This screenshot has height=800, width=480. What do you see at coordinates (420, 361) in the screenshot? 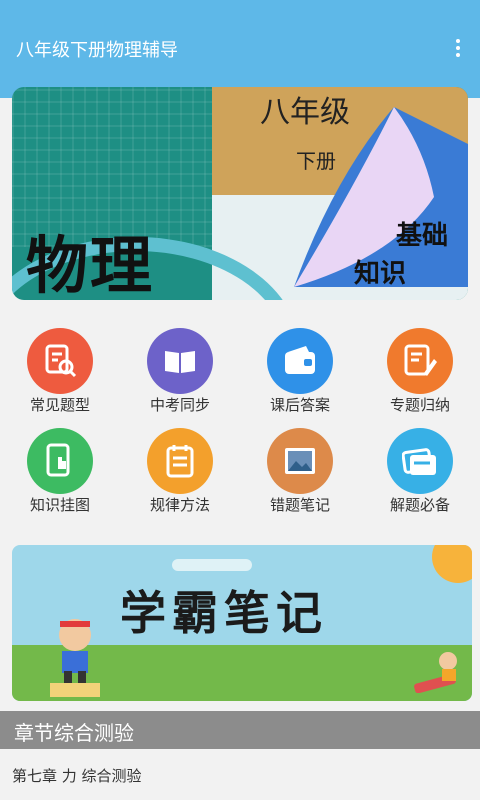
I see `pencil-note-icon` at bounding box center [420, 361].